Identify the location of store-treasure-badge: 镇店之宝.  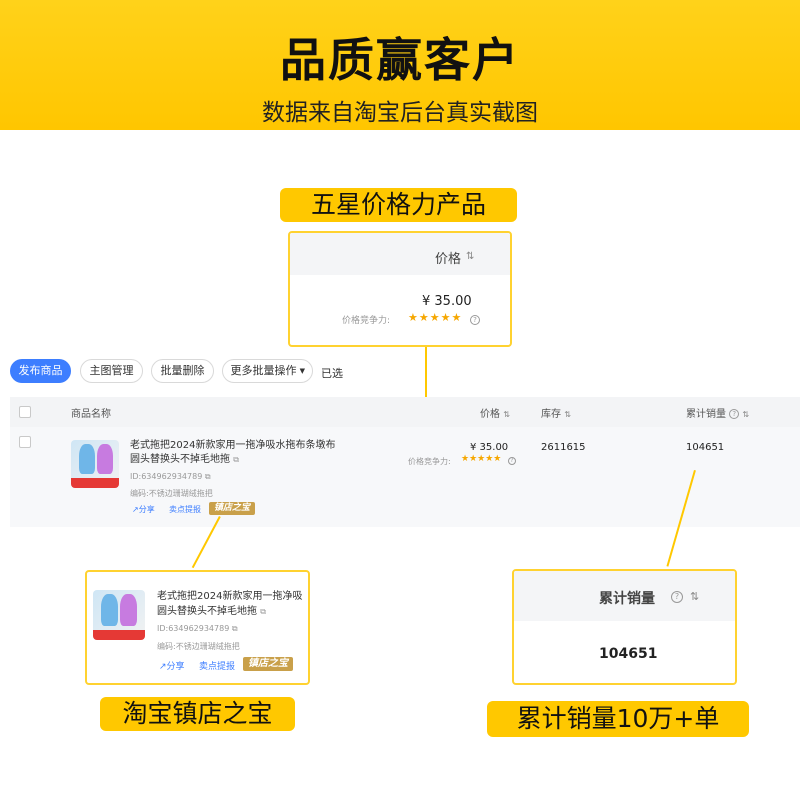
(232, 508).